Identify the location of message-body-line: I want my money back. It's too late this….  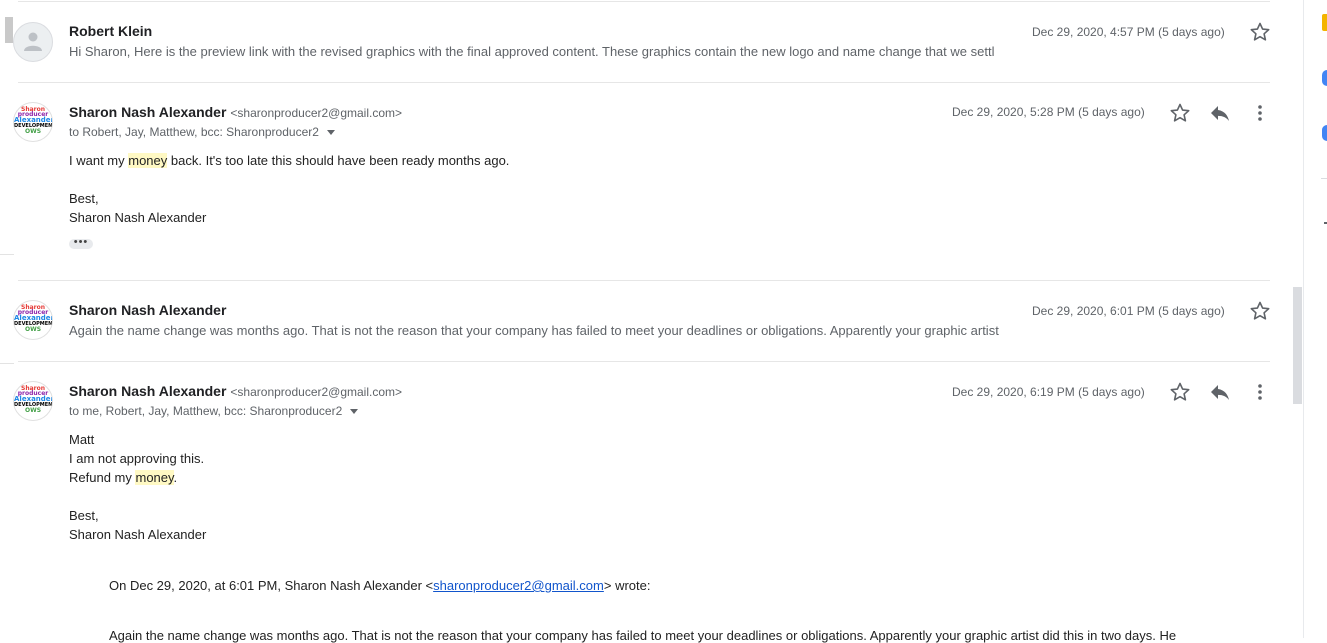
(289, 160).